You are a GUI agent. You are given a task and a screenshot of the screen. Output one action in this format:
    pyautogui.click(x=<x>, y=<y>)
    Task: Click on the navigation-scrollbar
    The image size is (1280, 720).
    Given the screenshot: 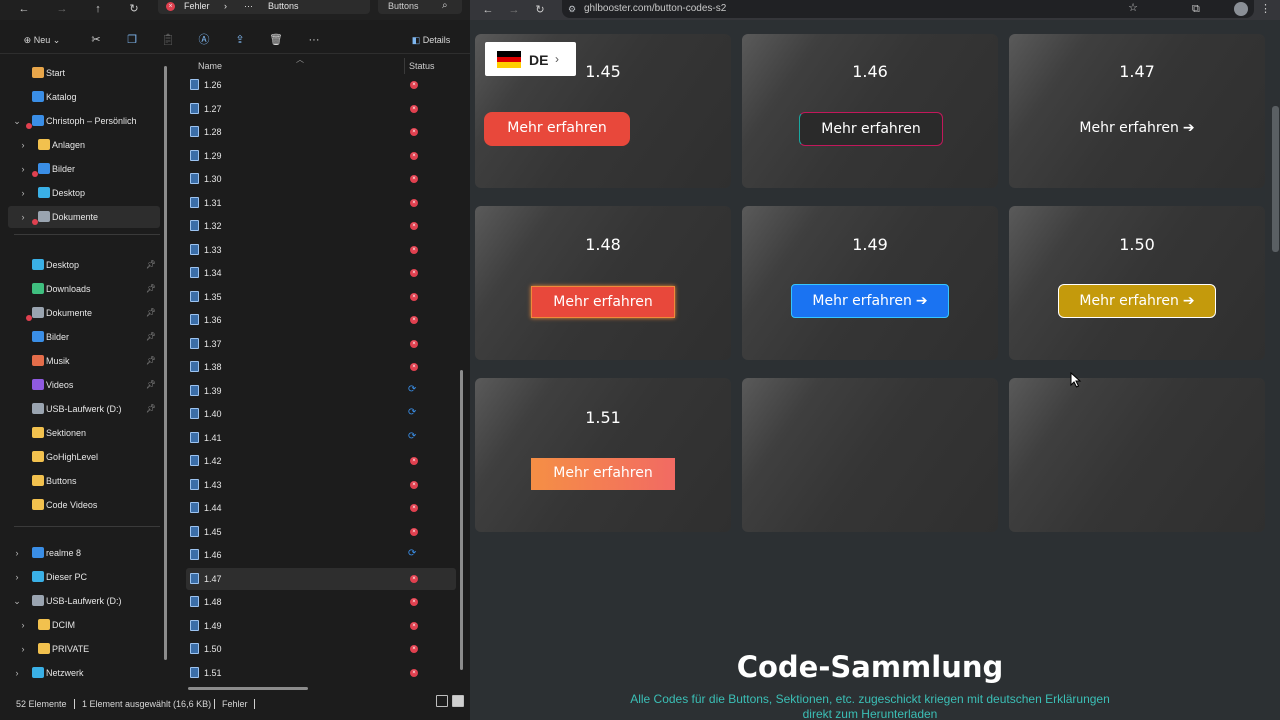 What is the action you would take?
    pyautogui.click(x=165, y=363)
    